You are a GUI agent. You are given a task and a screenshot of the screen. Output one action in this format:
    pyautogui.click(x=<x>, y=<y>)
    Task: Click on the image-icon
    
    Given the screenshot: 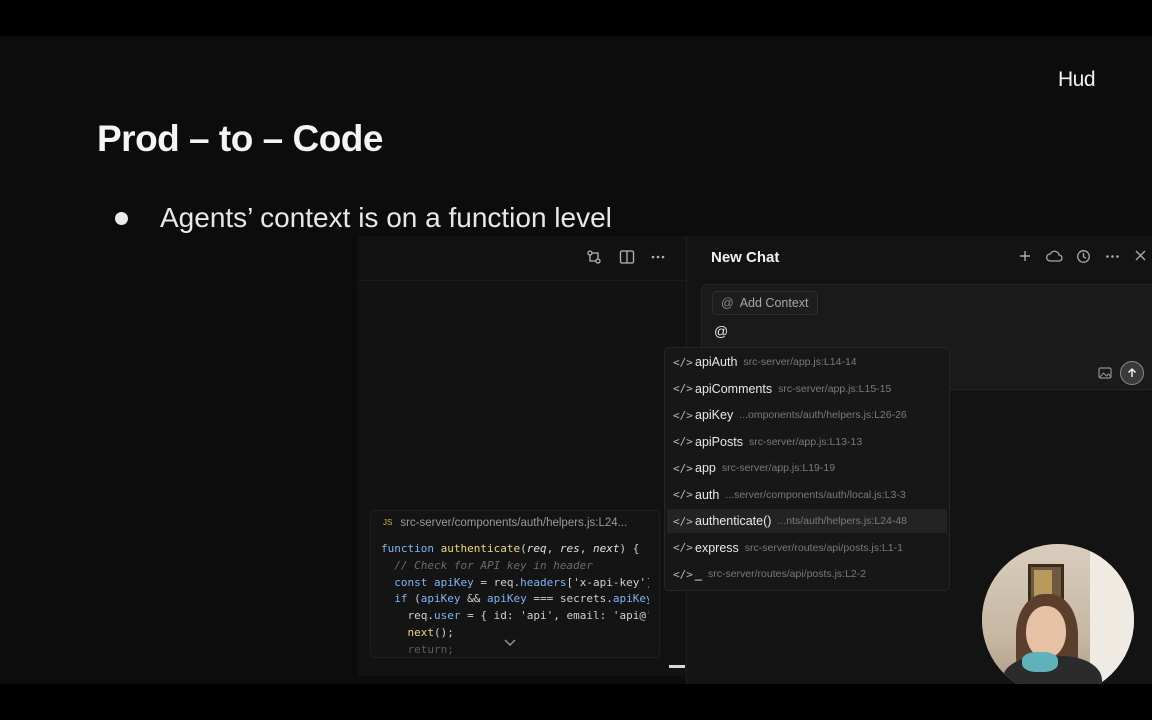 What is the action you would take?
    pyautogui.click(x=1105, y=374)
    